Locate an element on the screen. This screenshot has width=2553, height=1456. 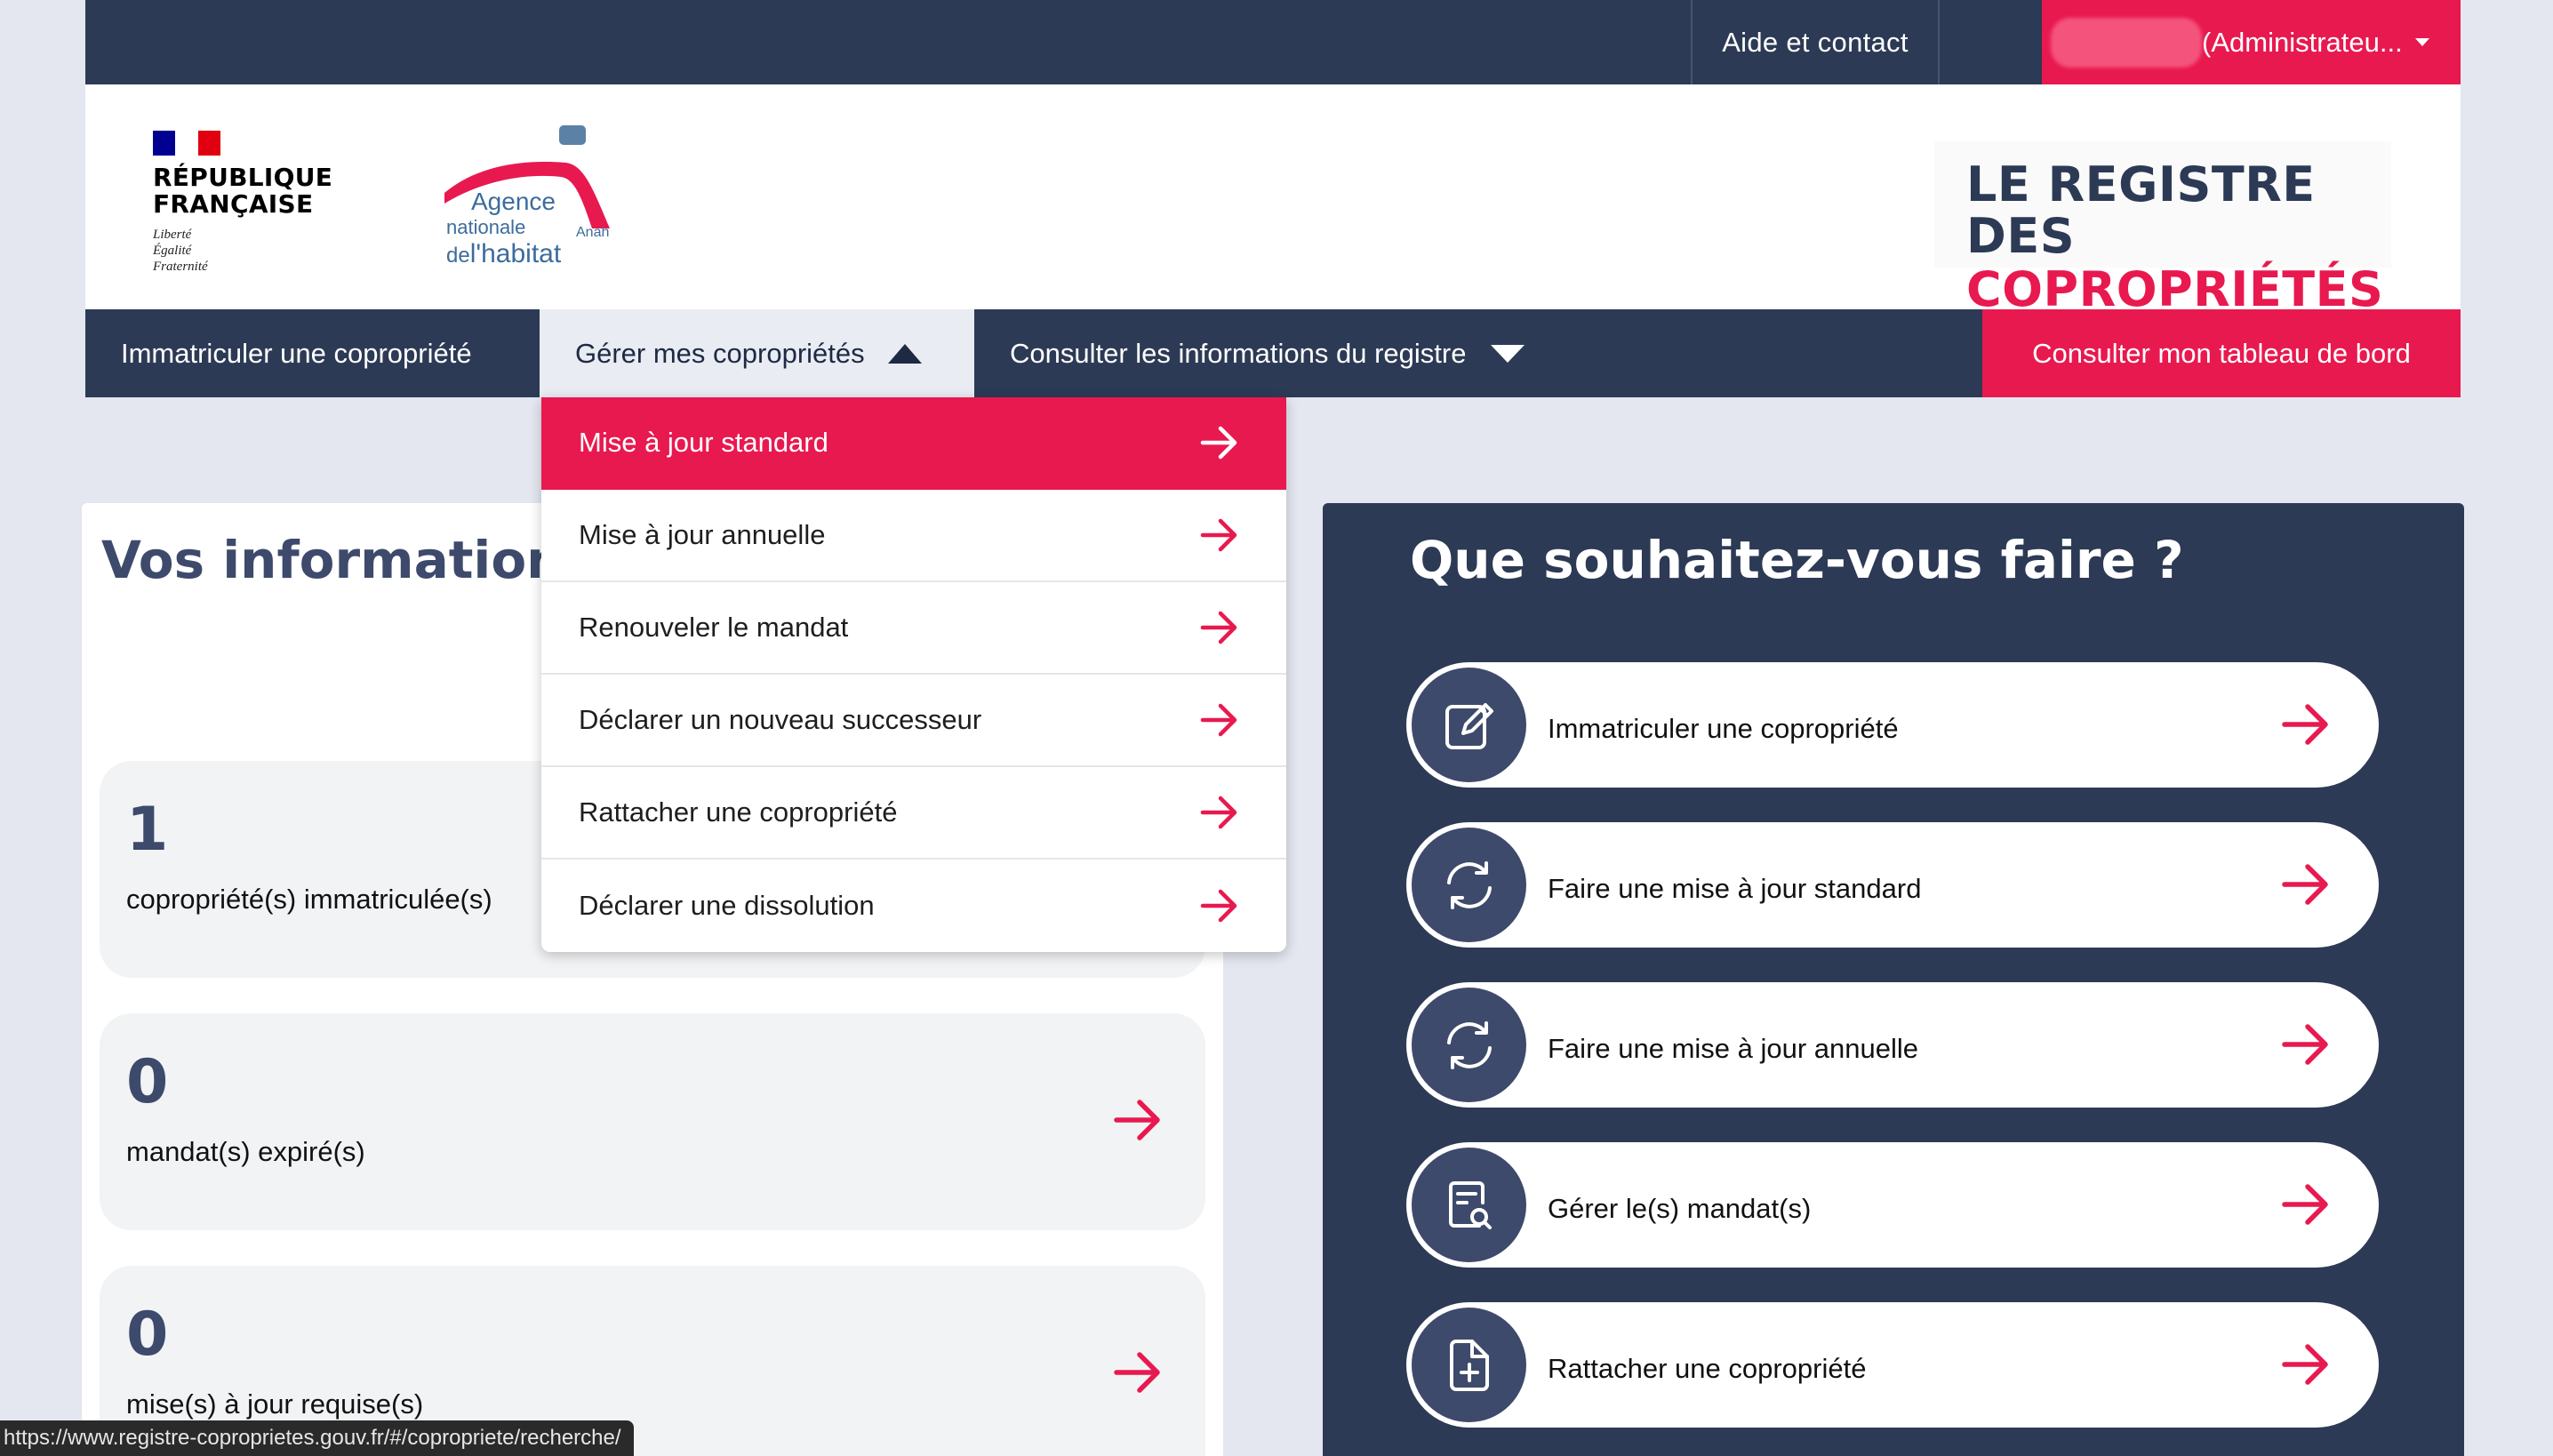
actions-title: Que souhaitez-vous faire ? is located at coordinates (1797, 560).